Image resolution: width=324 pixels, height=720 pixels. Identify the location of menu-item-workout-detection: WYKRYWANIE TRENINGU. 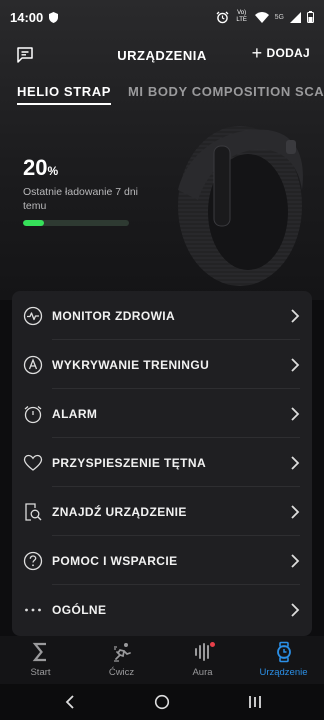
(162, 364).